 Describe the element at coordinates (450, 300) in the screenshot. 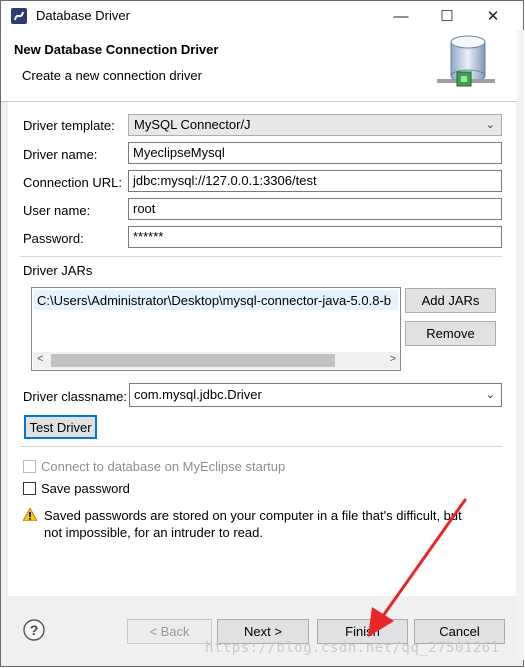

I see `add-jars-button: Add JARs` at that location.